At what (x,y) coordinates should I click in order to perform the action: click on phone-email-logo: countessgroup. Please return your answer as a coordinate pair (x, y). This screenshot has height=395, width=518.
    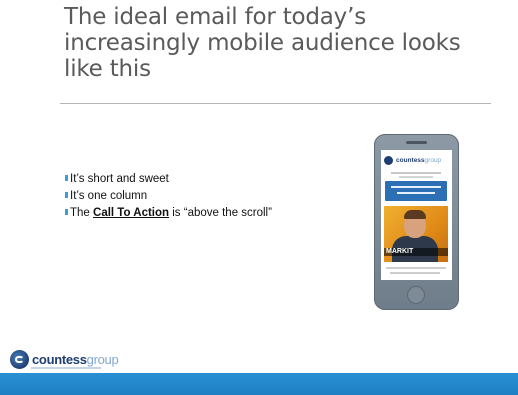
    Looking at the image, I should click on (416, 160).